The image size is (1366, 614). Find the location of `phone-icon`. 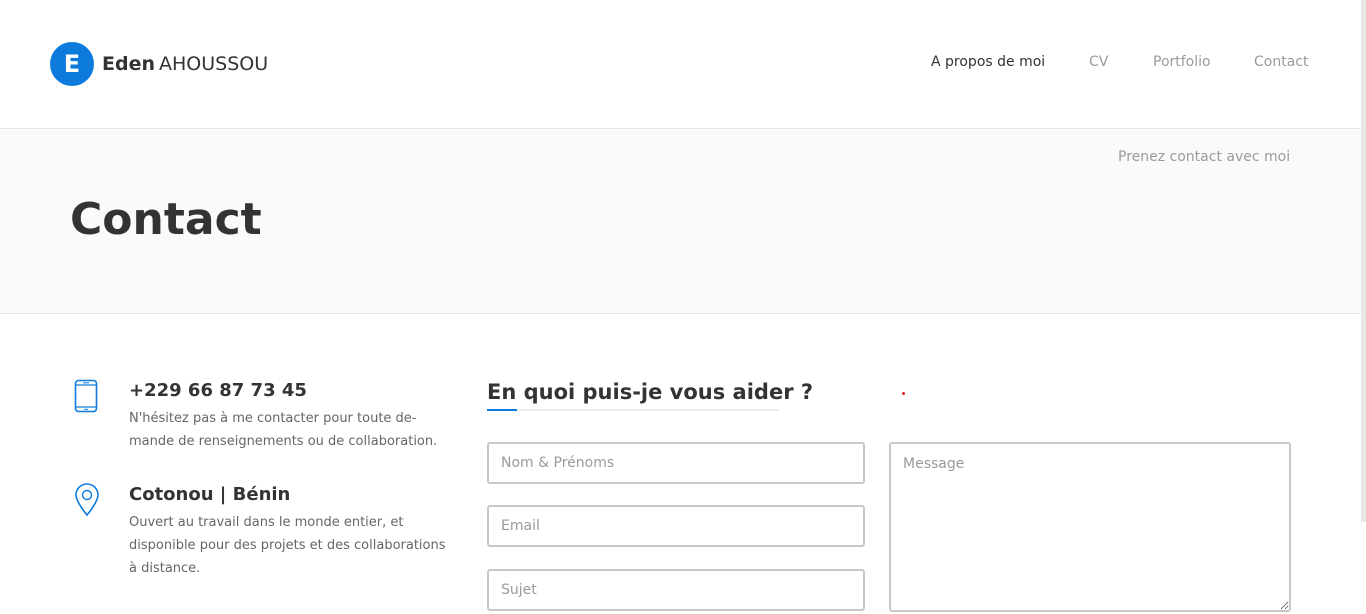

phone-icon is located at coordinates (86, 398).